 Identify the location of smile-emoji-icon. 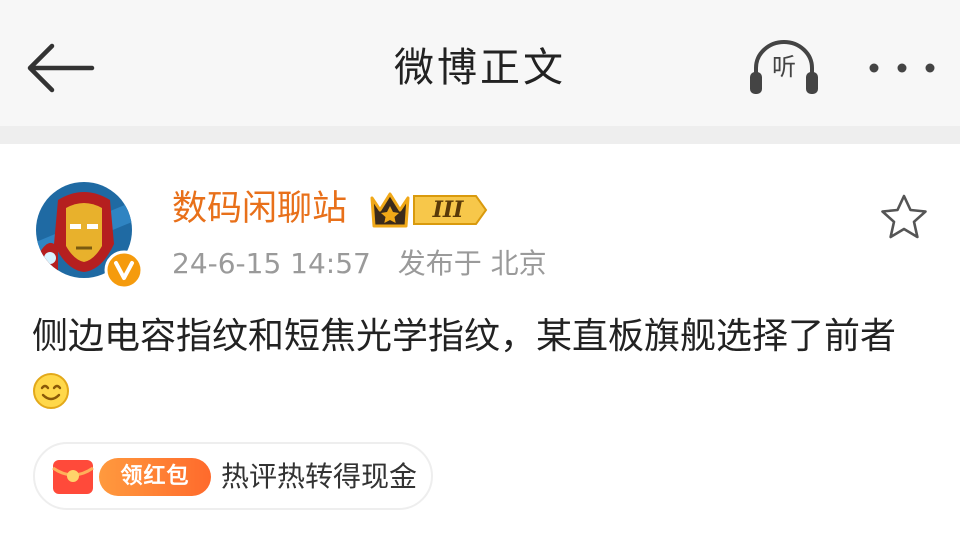
(51, 391).